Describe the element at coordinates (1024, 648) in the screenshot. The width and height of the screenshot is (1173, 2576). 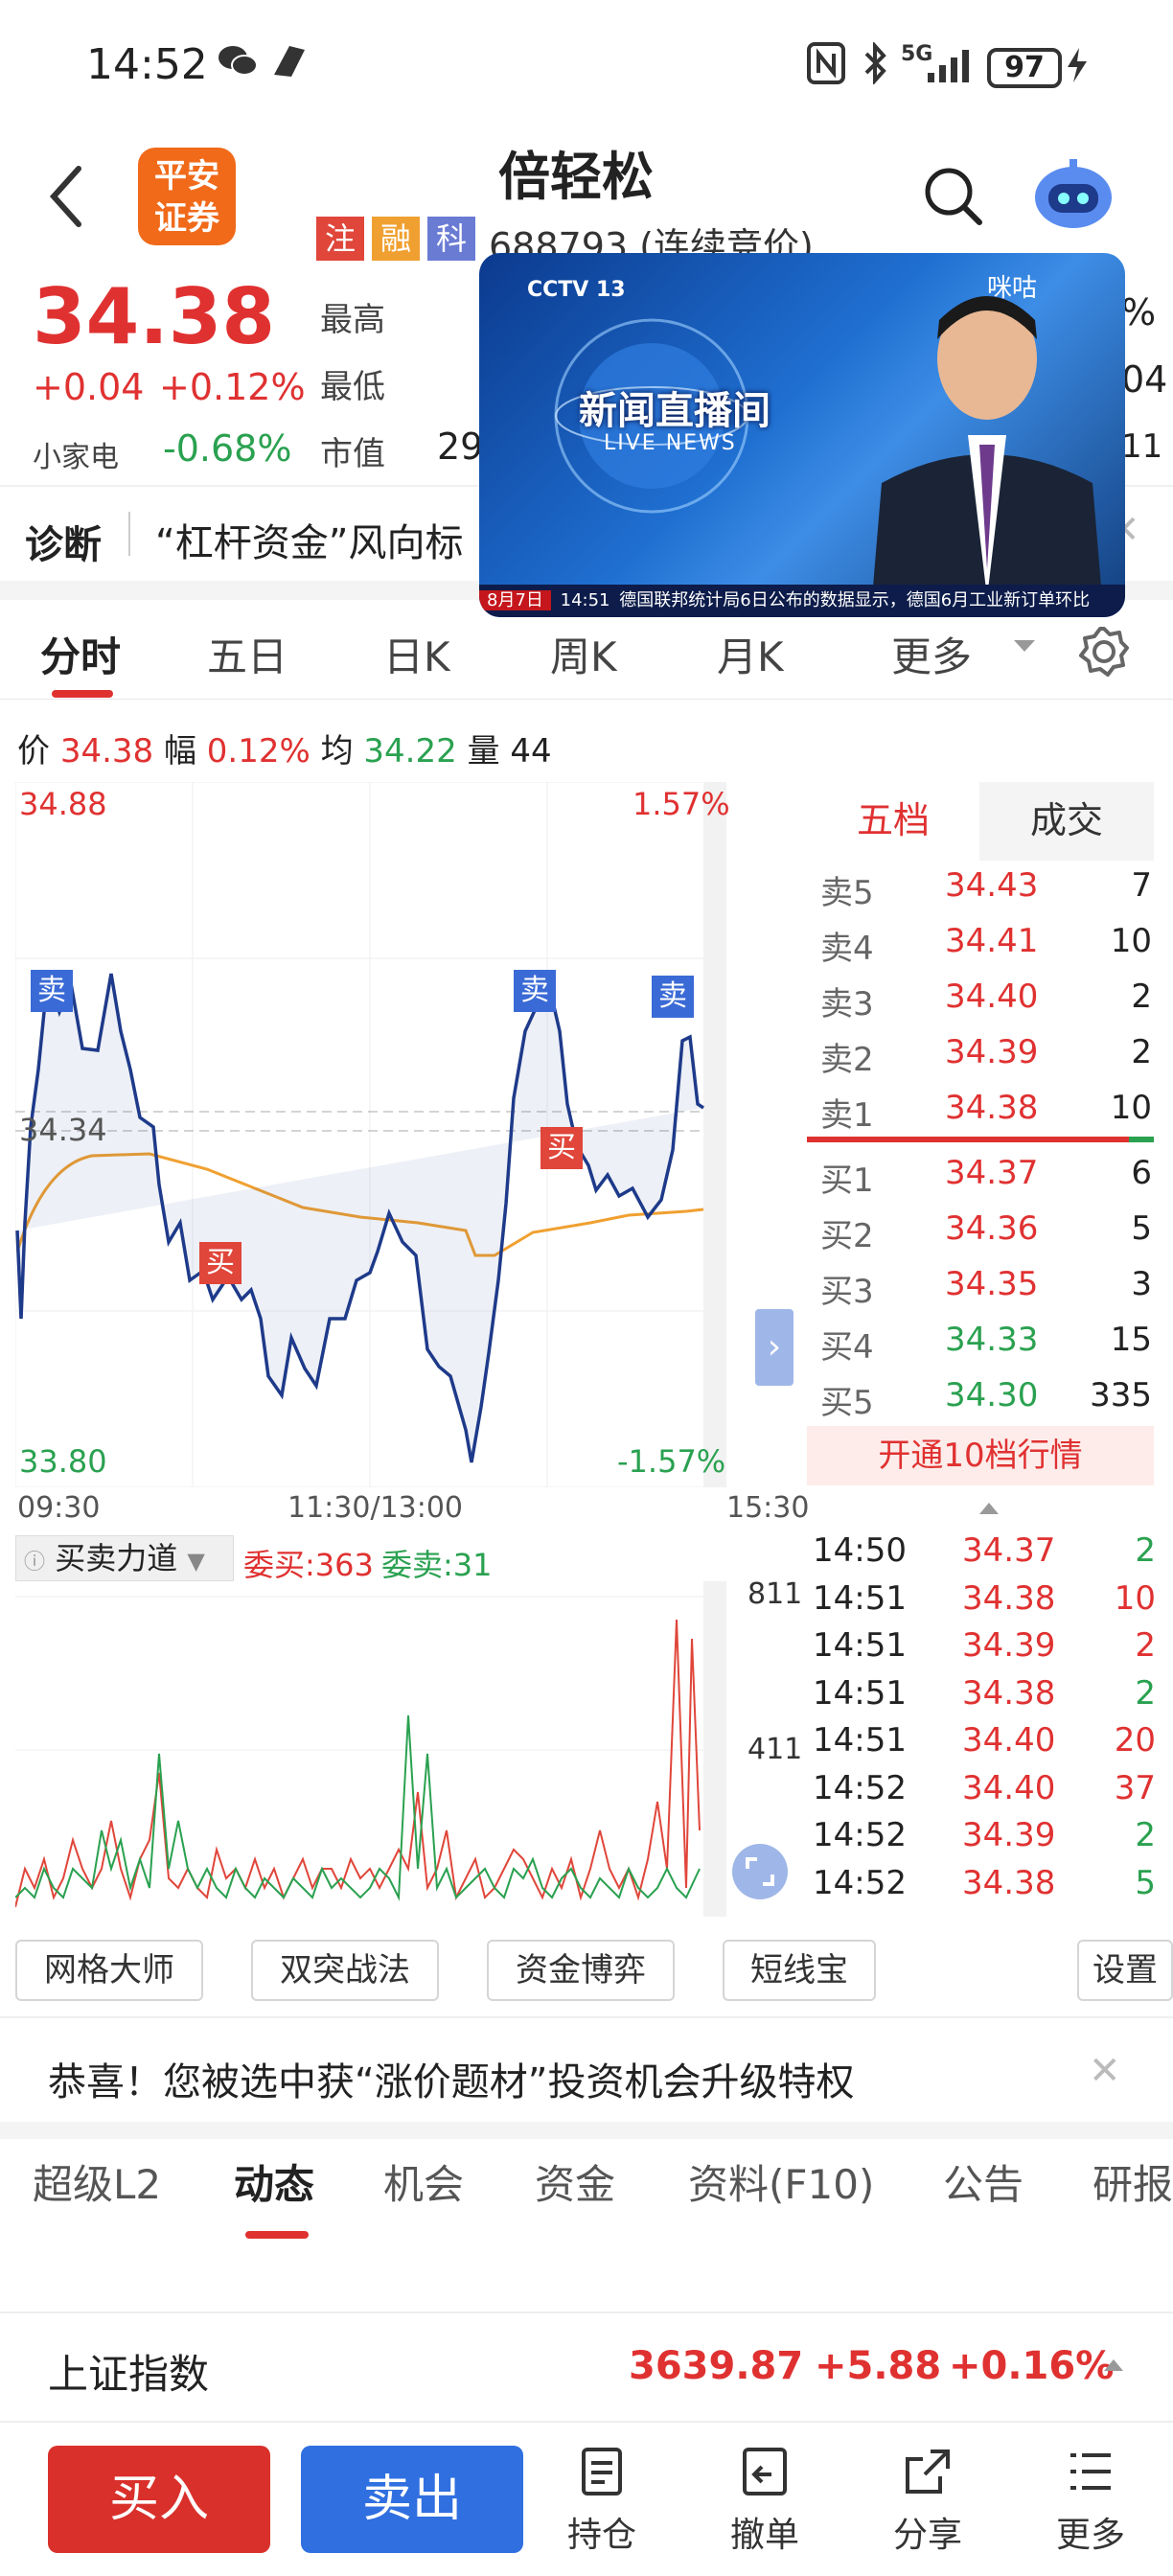
I see `chevron-down-icon` at that location.